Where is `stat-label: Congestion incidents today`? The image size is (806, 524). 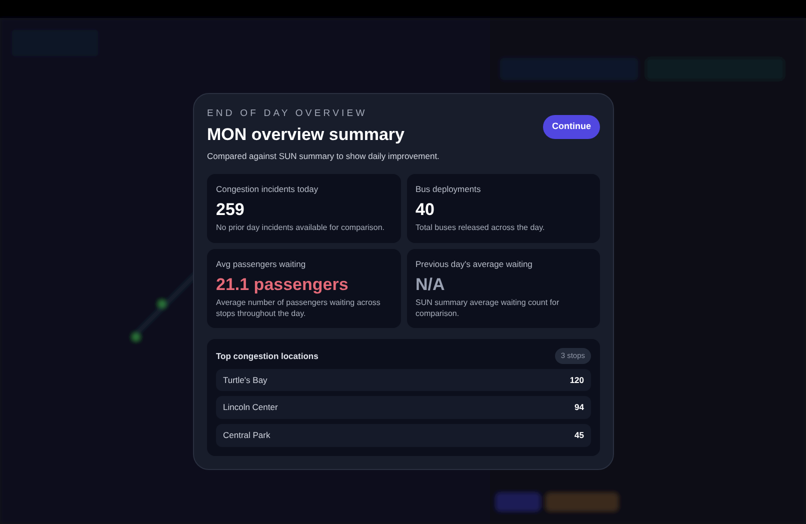 stat-label: Congestion incidents today is located at coordinates (268, 189).